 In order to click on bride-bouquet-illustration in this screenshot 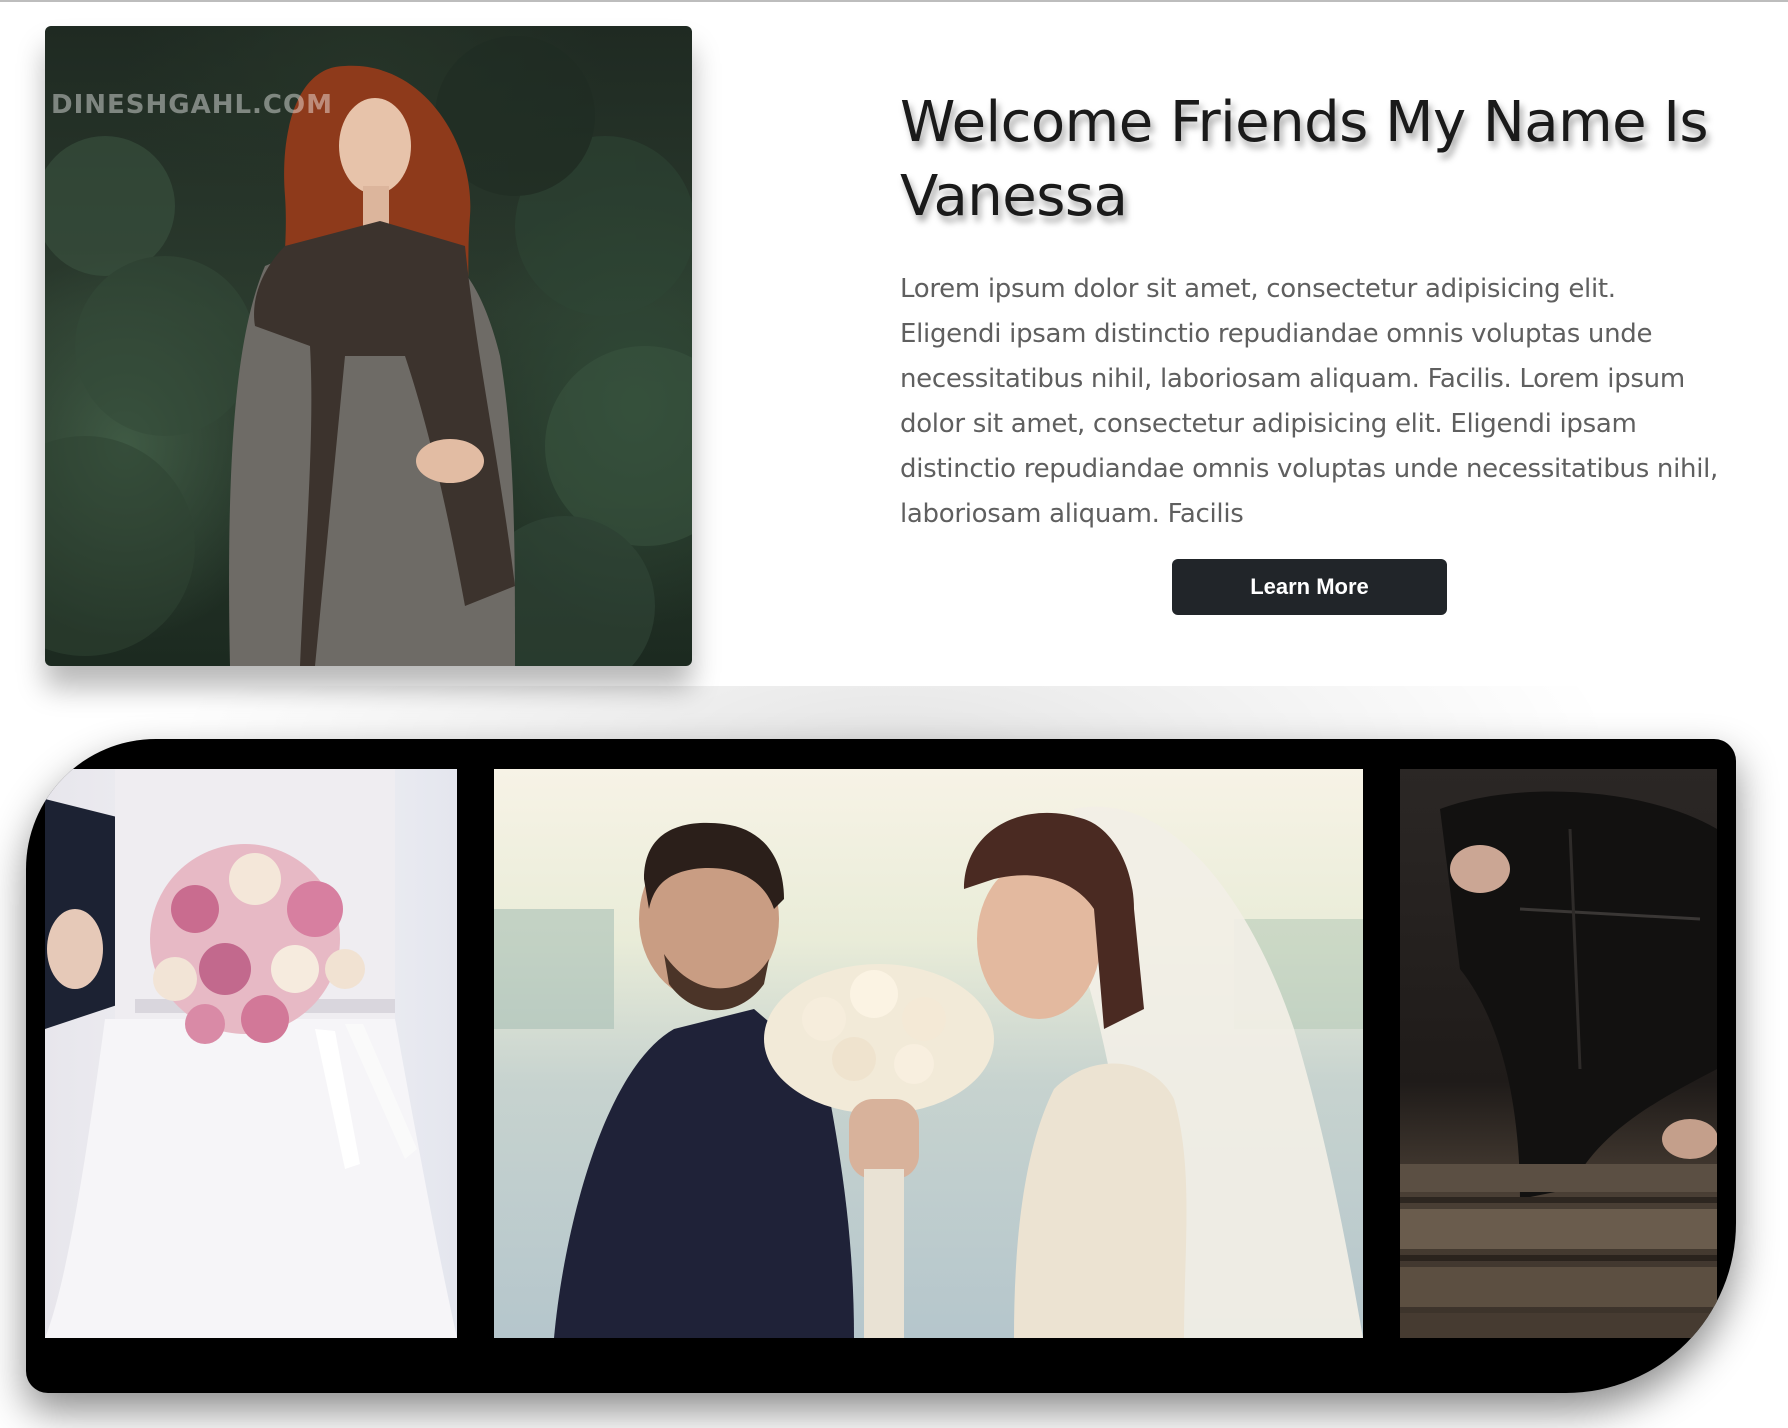, I will do `click(251, 1053)`.